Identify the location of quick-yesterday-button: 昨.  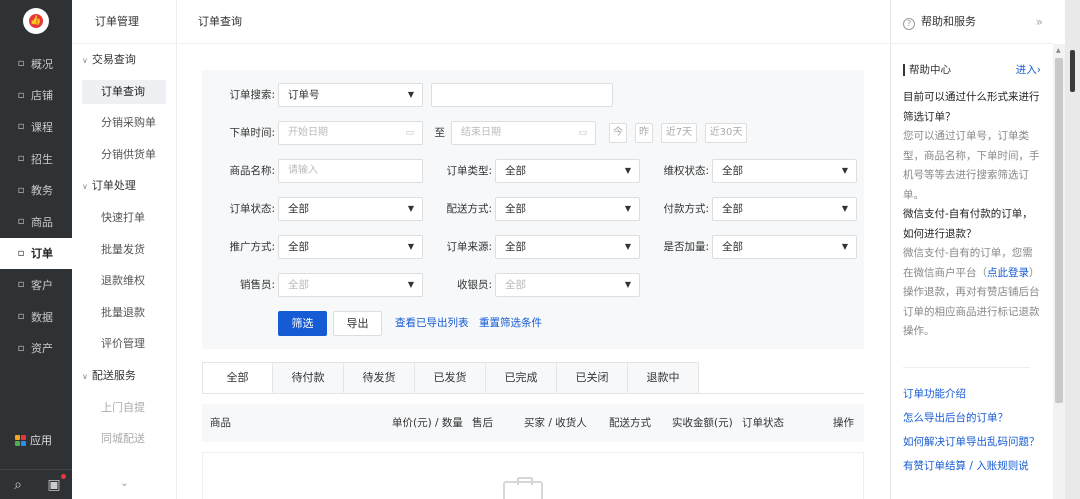
(644, 133).